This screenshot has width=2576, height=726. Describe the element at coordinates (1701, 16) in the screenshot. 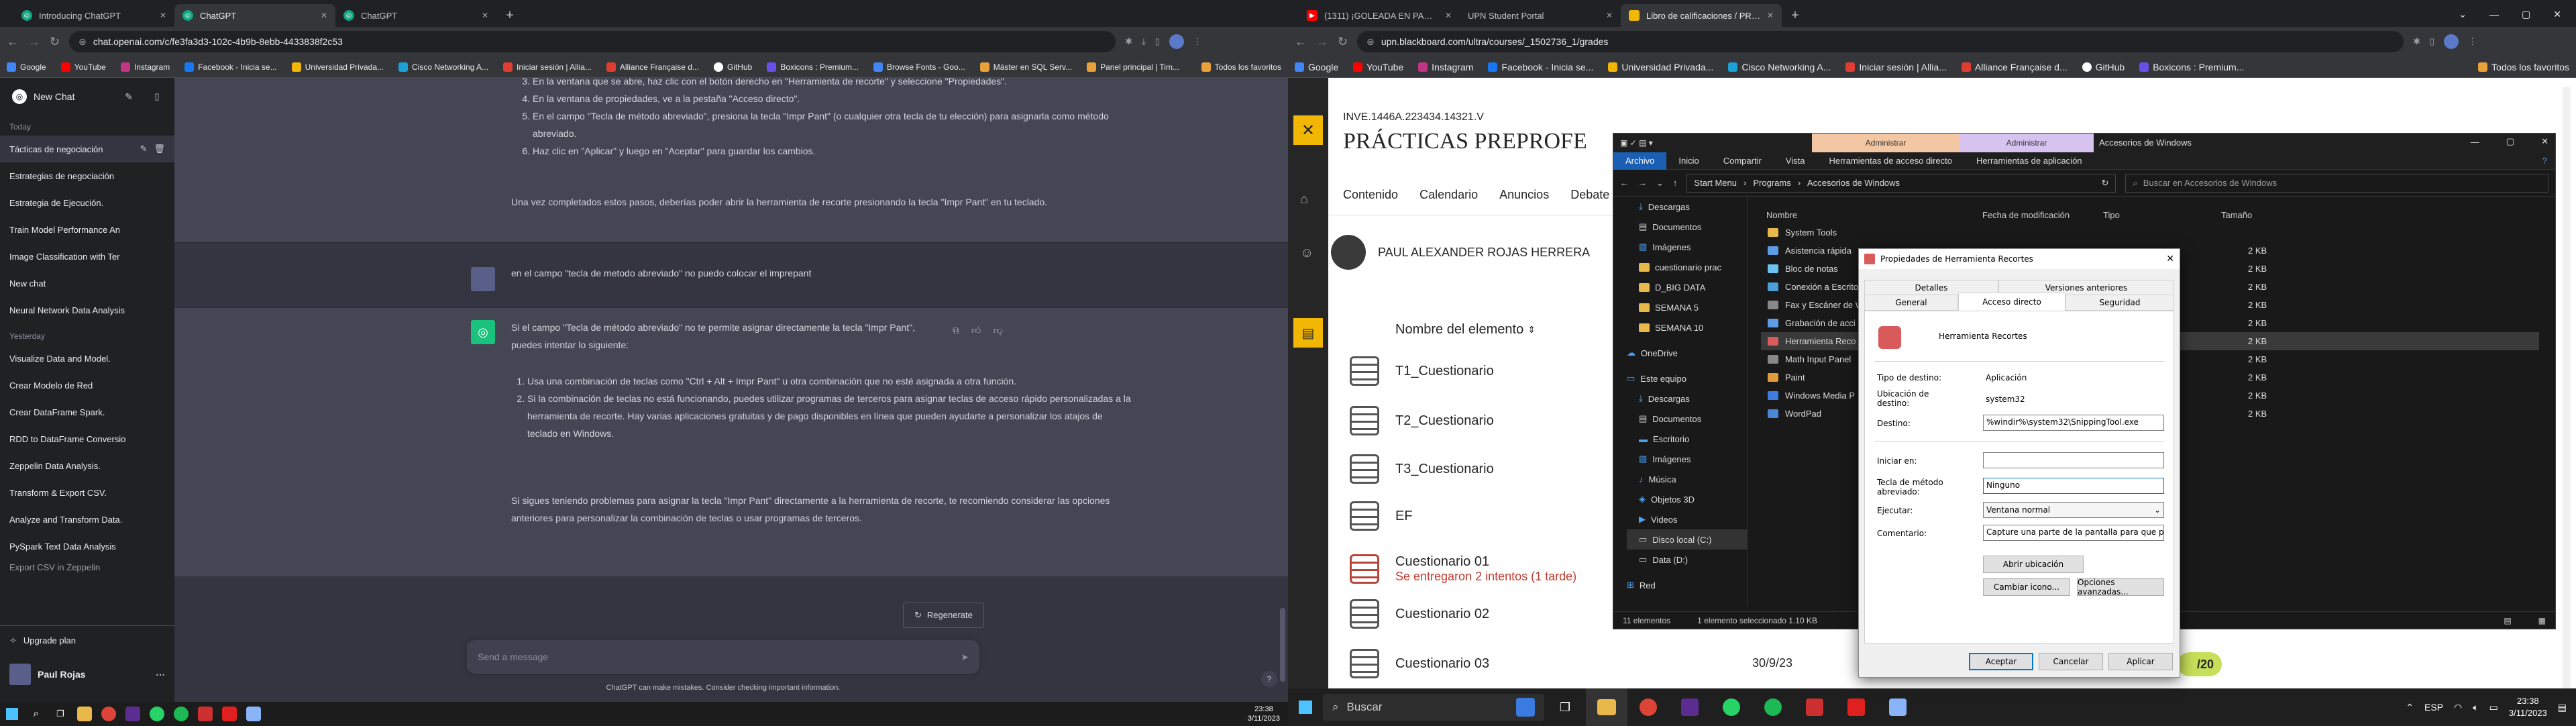

I see `tab-gradebook: Libro de calificaciones / PRÁCTI ✕` at that location.